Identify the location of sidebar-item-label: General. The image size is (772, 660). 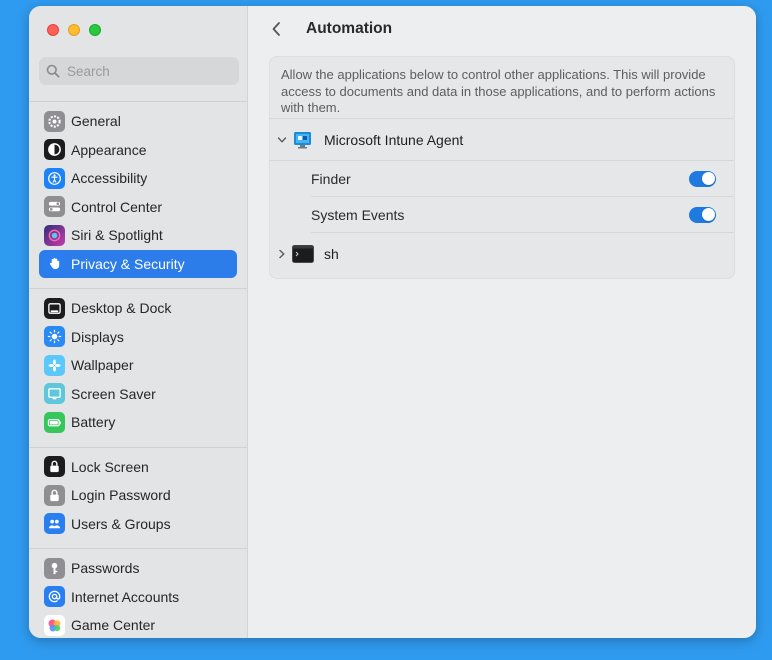
(96, 121).